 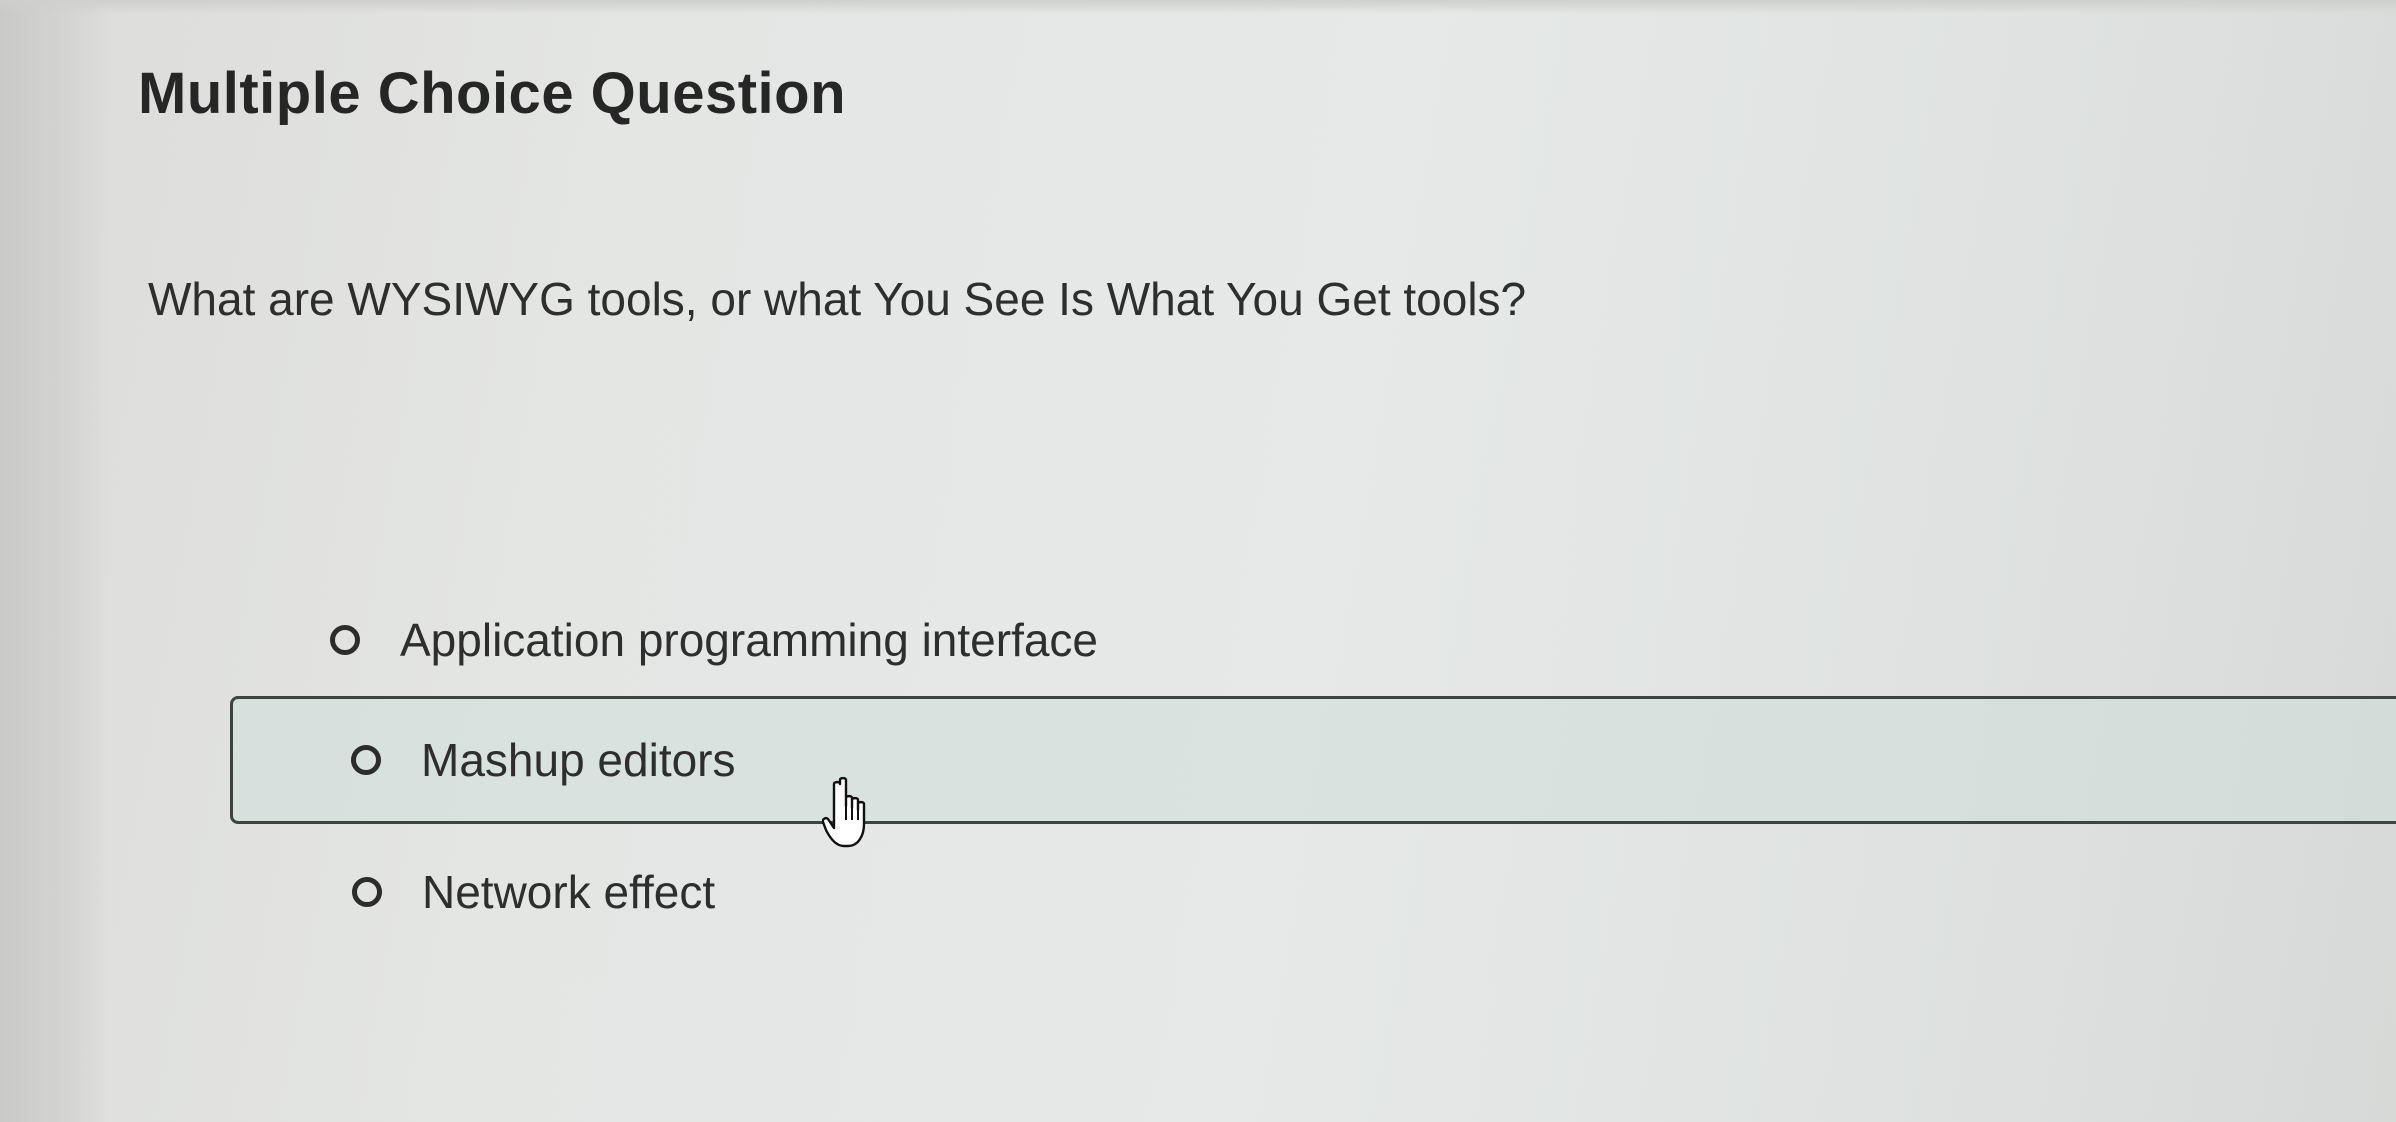 I want to click on answer-option-api: Application programming interface, so click(x=830, y=640).